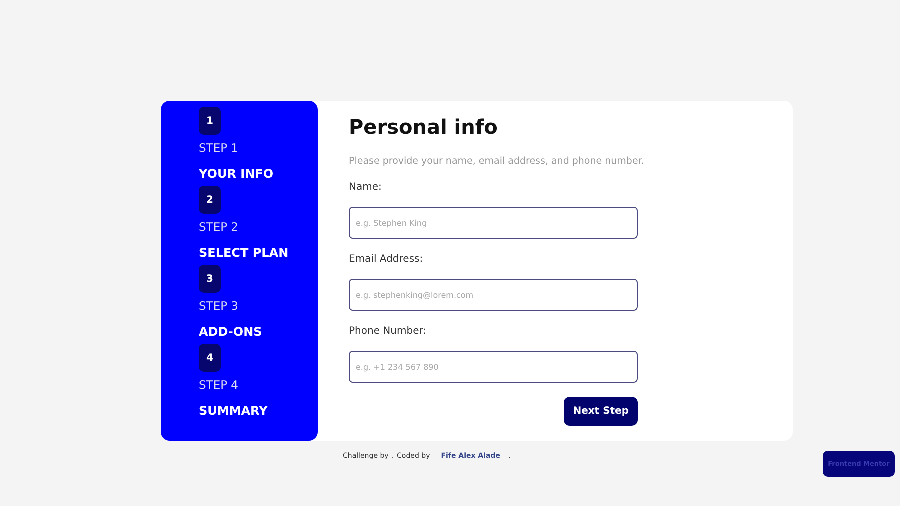  Describe the element at coordinates (210, 358) in the screenshot. I see `step-number: 4` at that location.